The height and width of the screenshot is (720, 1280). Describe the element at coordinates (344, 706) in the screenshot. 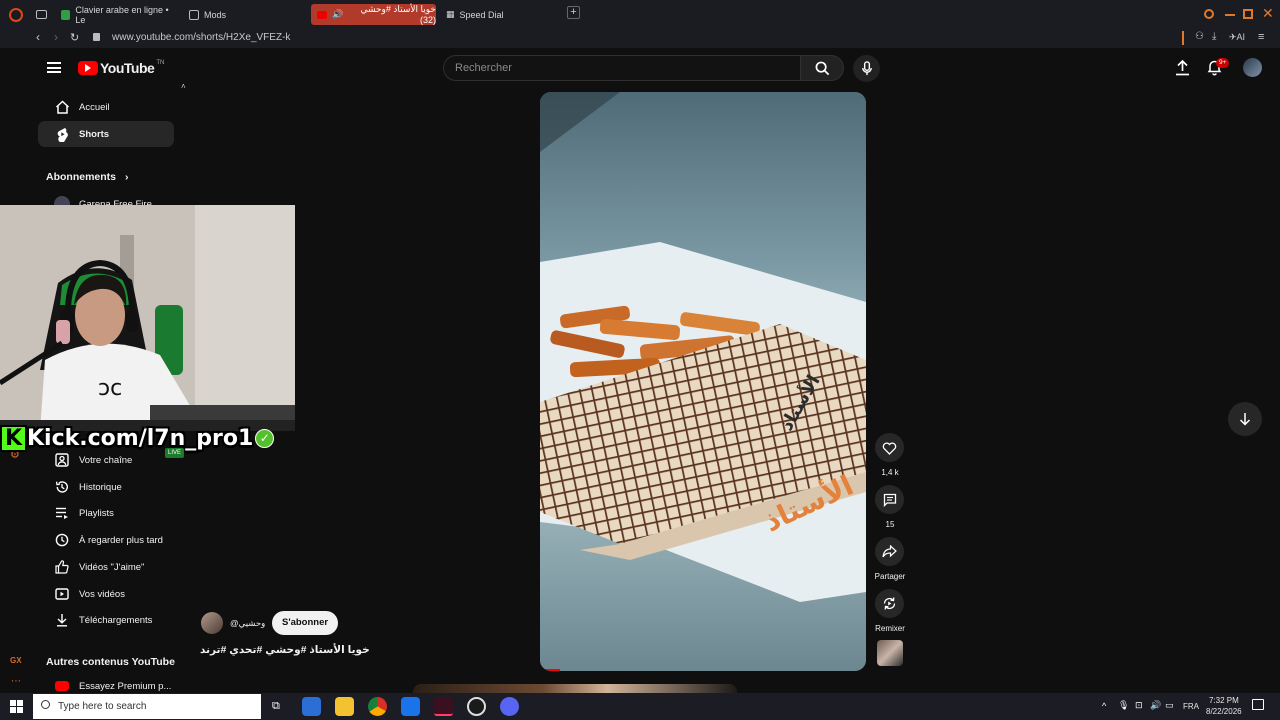

I see `file-explorer-icon` at that location.